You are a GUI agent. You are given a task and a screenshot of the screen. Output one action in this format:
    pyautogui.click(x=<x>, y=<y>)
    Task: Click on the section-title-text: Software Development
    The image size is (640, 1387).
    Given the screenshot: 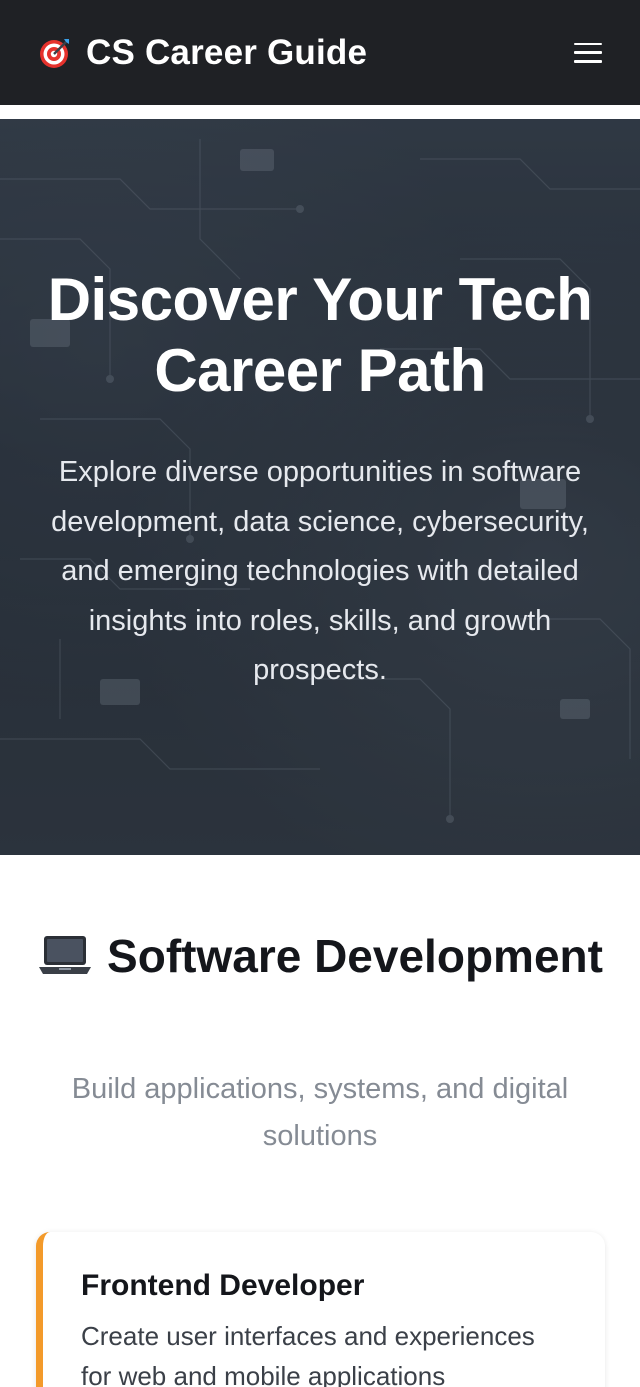 What is the action you would take?
    pyautogui.click(x=355, y=956)
    